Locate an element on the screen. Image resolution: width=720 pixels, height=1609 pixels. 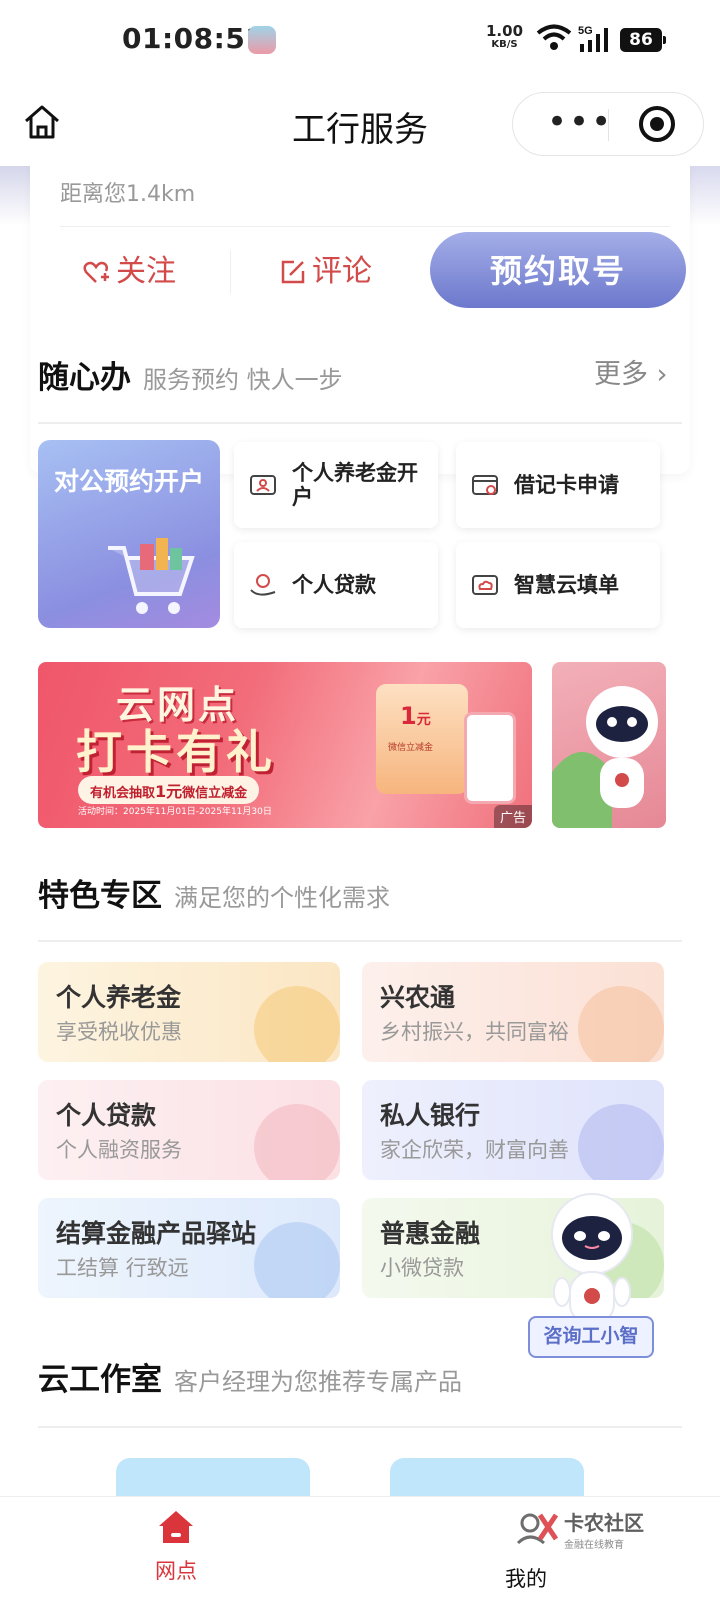
coupon-amount: 1元 is located at coordinates (415, 716).